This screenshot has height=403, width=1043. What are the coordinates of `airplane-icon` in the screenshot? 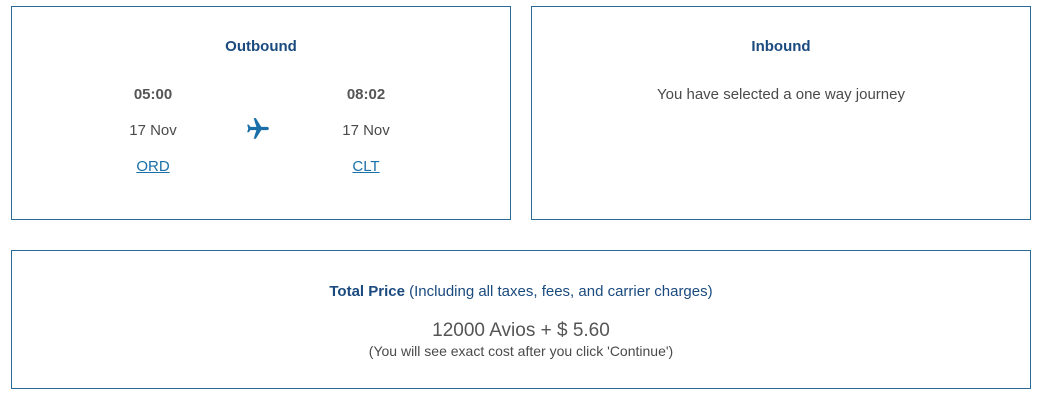 It's located at (258, 128).